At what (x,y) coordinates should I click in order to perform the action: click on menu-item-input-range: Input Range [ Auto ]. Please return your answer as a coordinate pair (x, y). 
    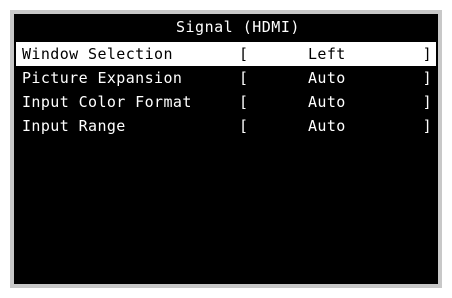
    Looking at the image, I should click on (226, 126).